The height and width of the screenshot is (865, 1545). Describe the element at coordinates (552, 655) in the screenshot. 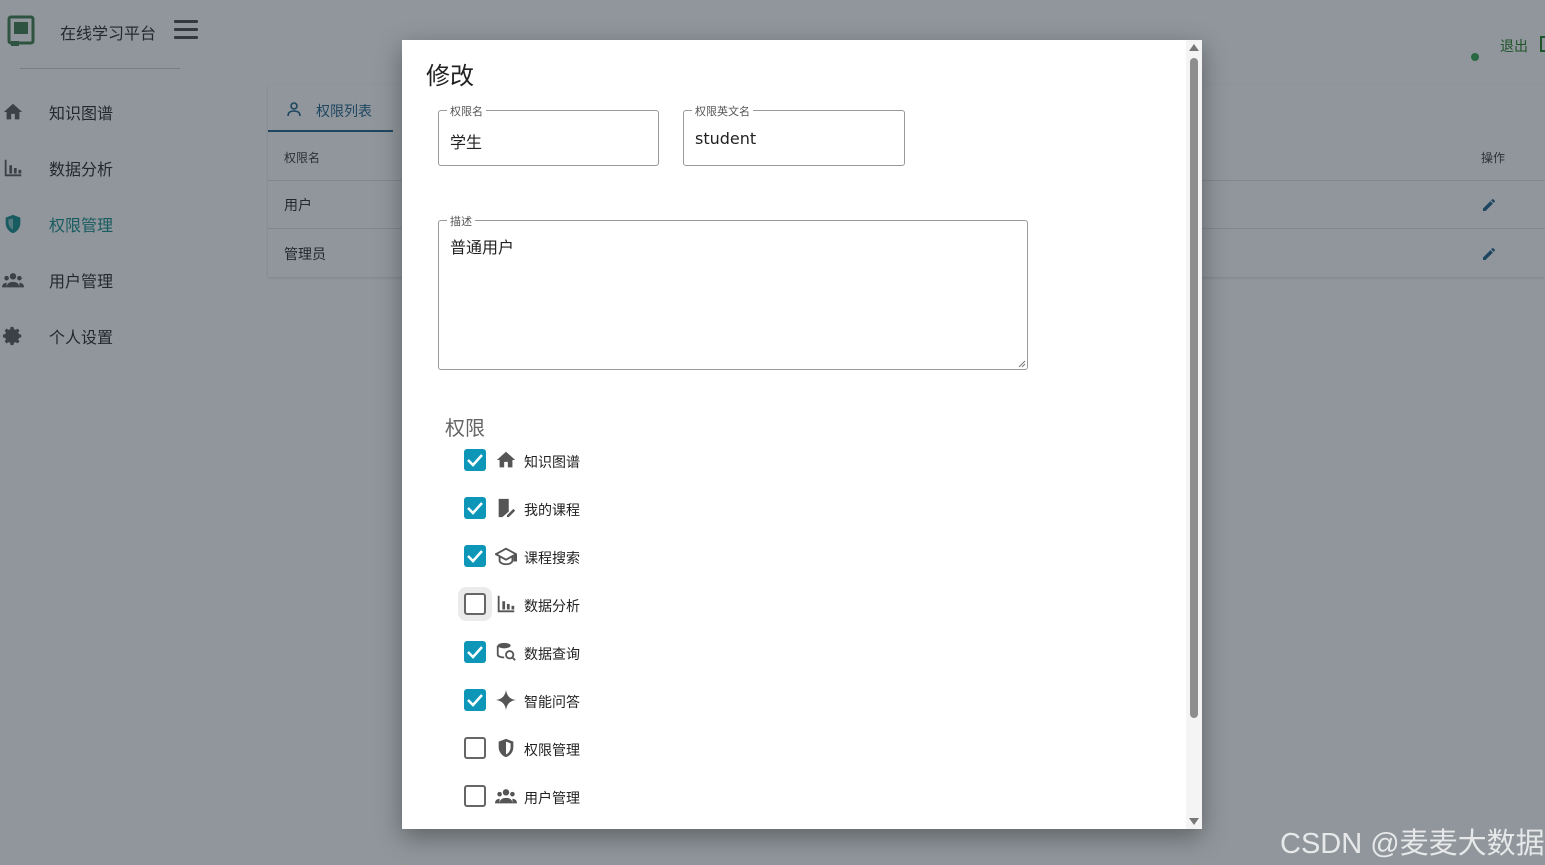

I see `permission-label: 数据查询` at that location.